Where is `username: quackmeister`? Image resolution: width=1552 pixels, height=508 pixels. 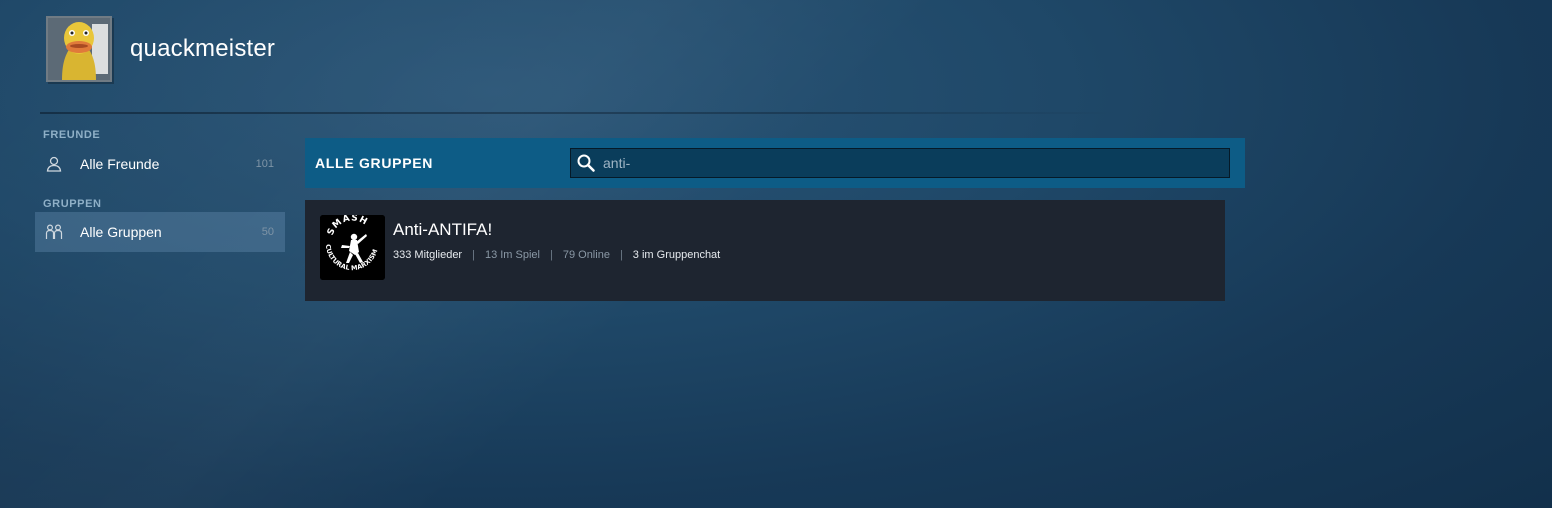
username: quackmeister is located at coordinates (202, 49).